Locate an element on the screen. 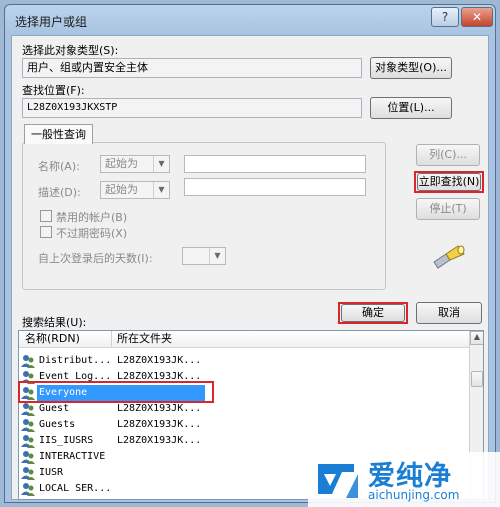 The image size is (500, 507). row-name: Guests is located at coordinates (57, 424).